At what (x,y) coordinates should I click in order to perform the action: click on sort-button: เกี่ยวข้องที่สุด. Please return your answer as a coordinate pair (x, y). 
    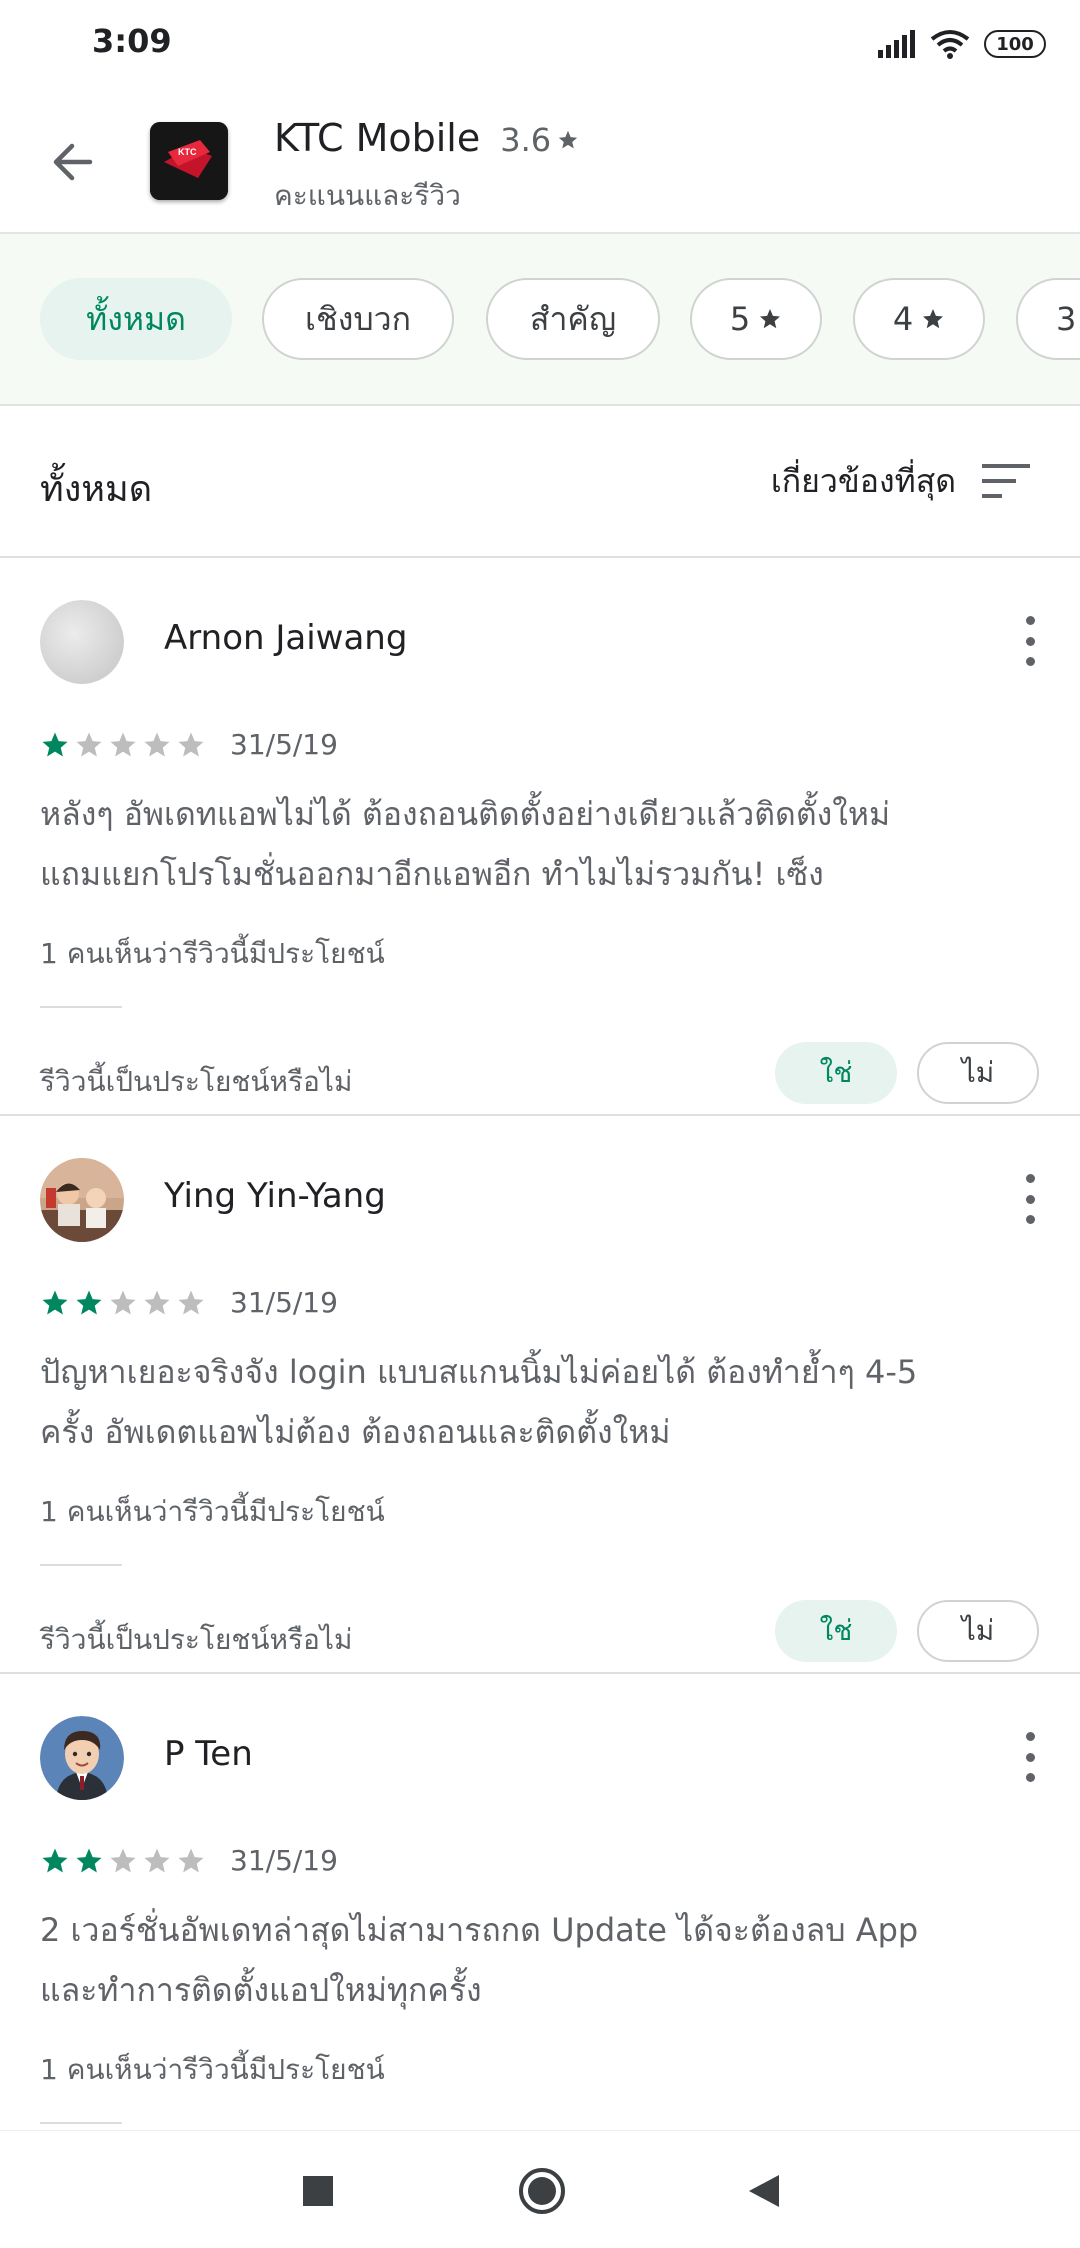
    Looking at the image, I should click on (863, 481).